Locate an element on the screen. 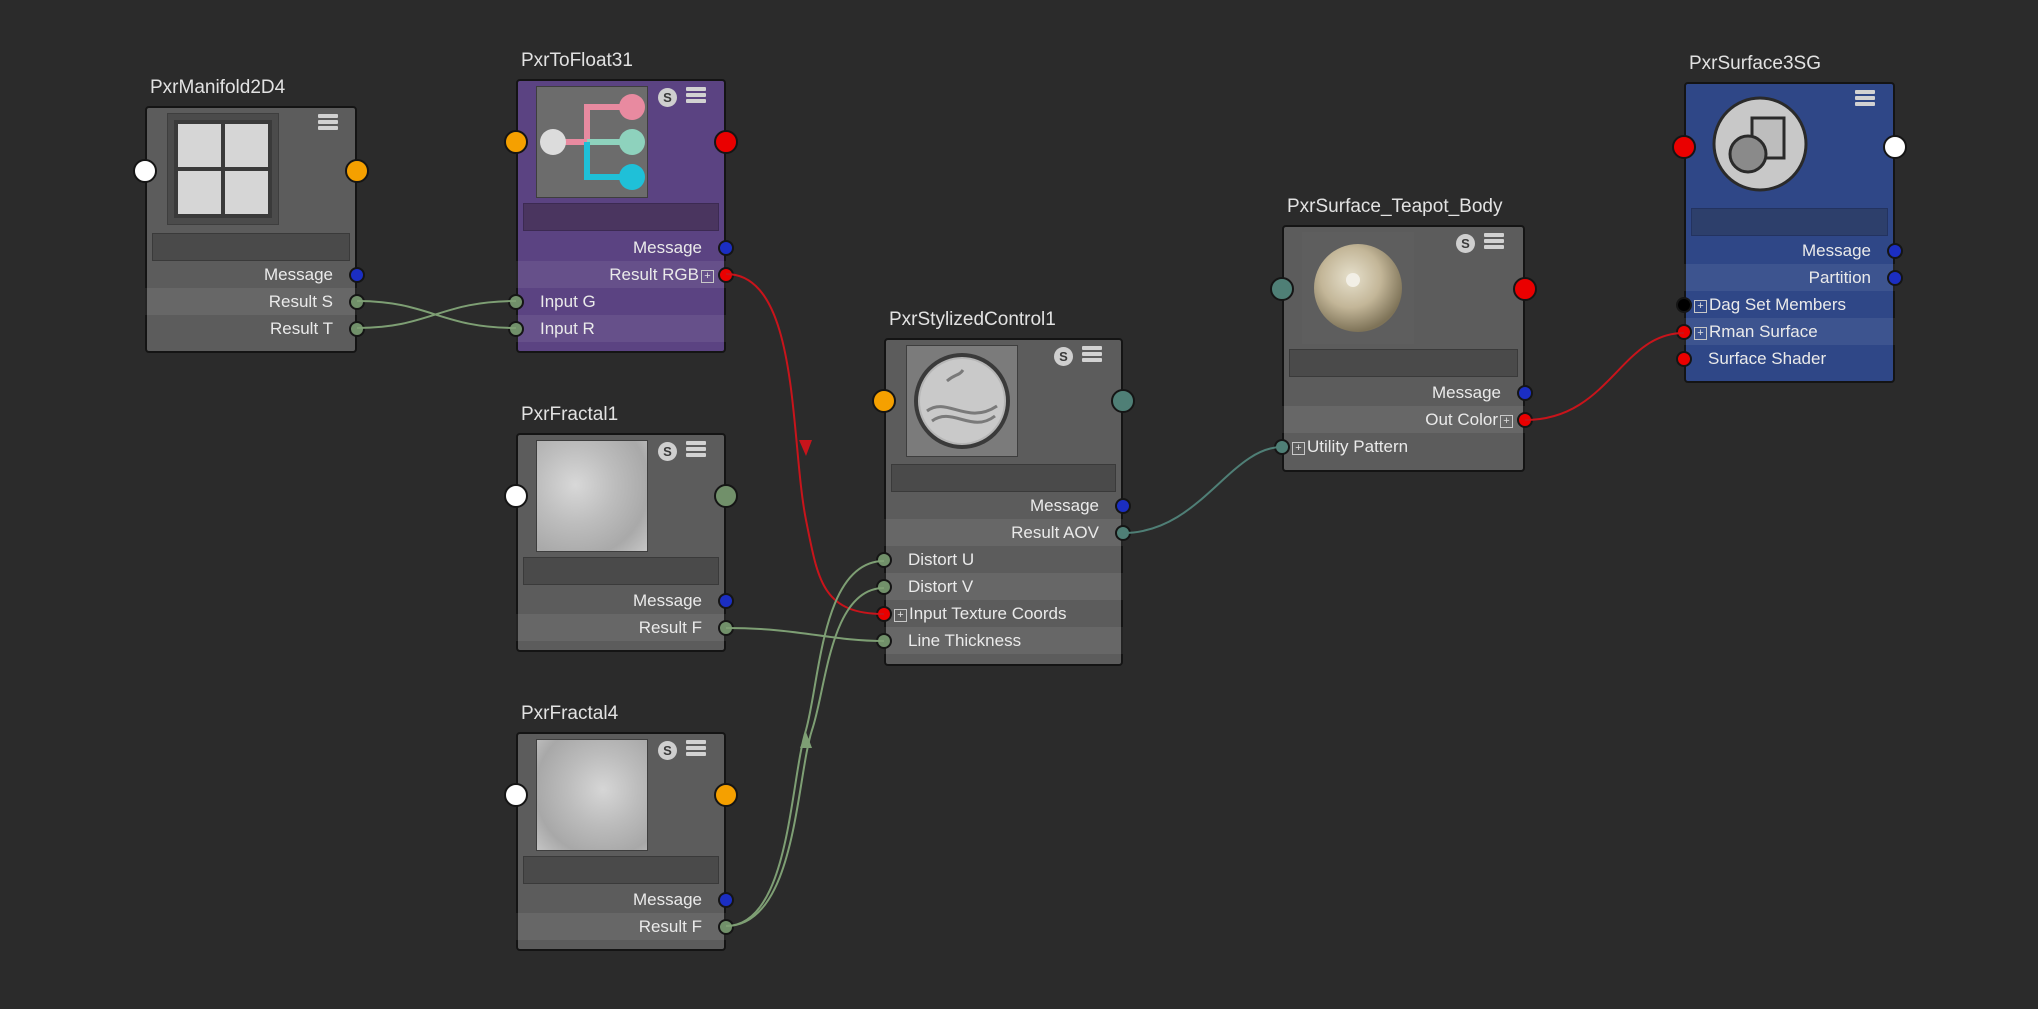  port-label-group: + Input Texture Coords is located at coordinates (979, 613).